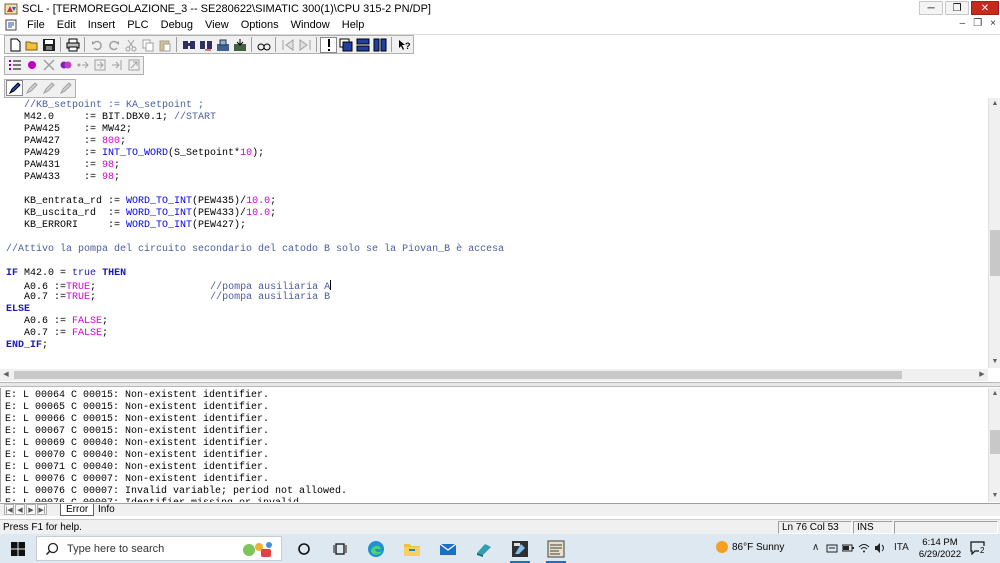 The height and width of the screenshot is (563, 1000). What do you see at coordinates (376, 548) in the screenshot?
I see `taskbar-edge` at bounding box center [376, 548].